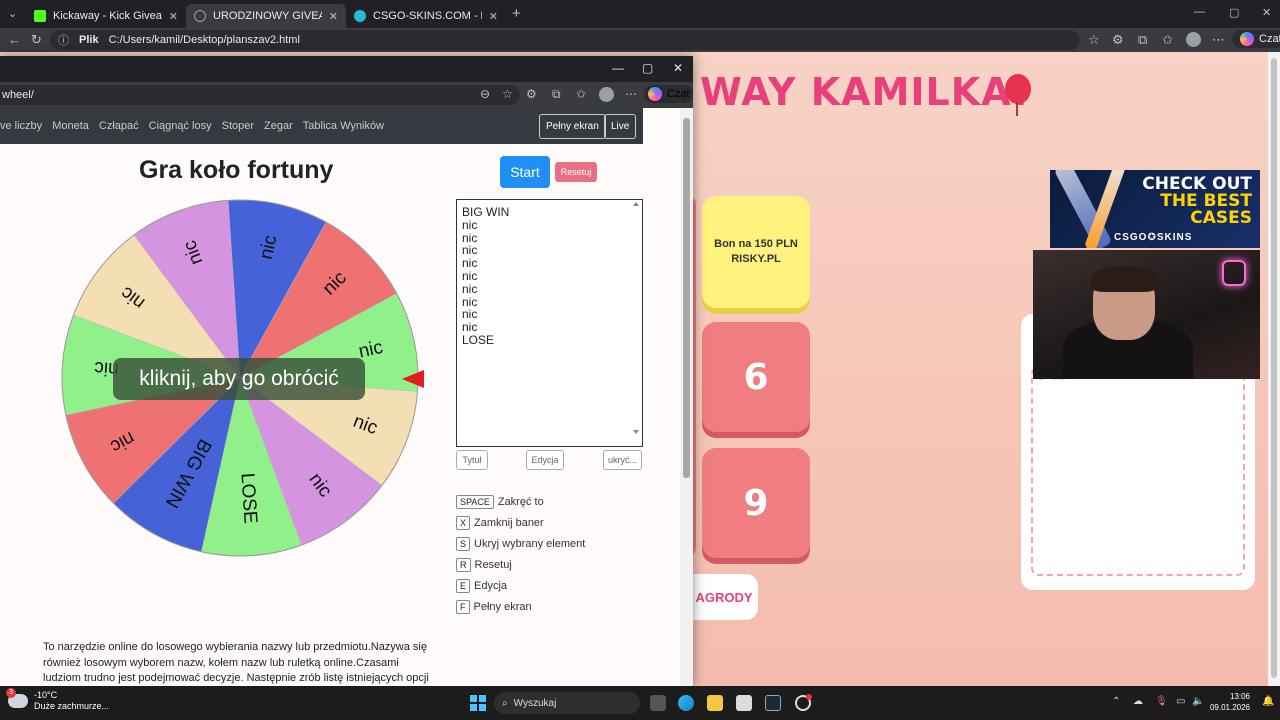  Describe the element at coordinates (1138, 701) in the screenshot. I see `cloud-sync-icon: ☁` at that location.